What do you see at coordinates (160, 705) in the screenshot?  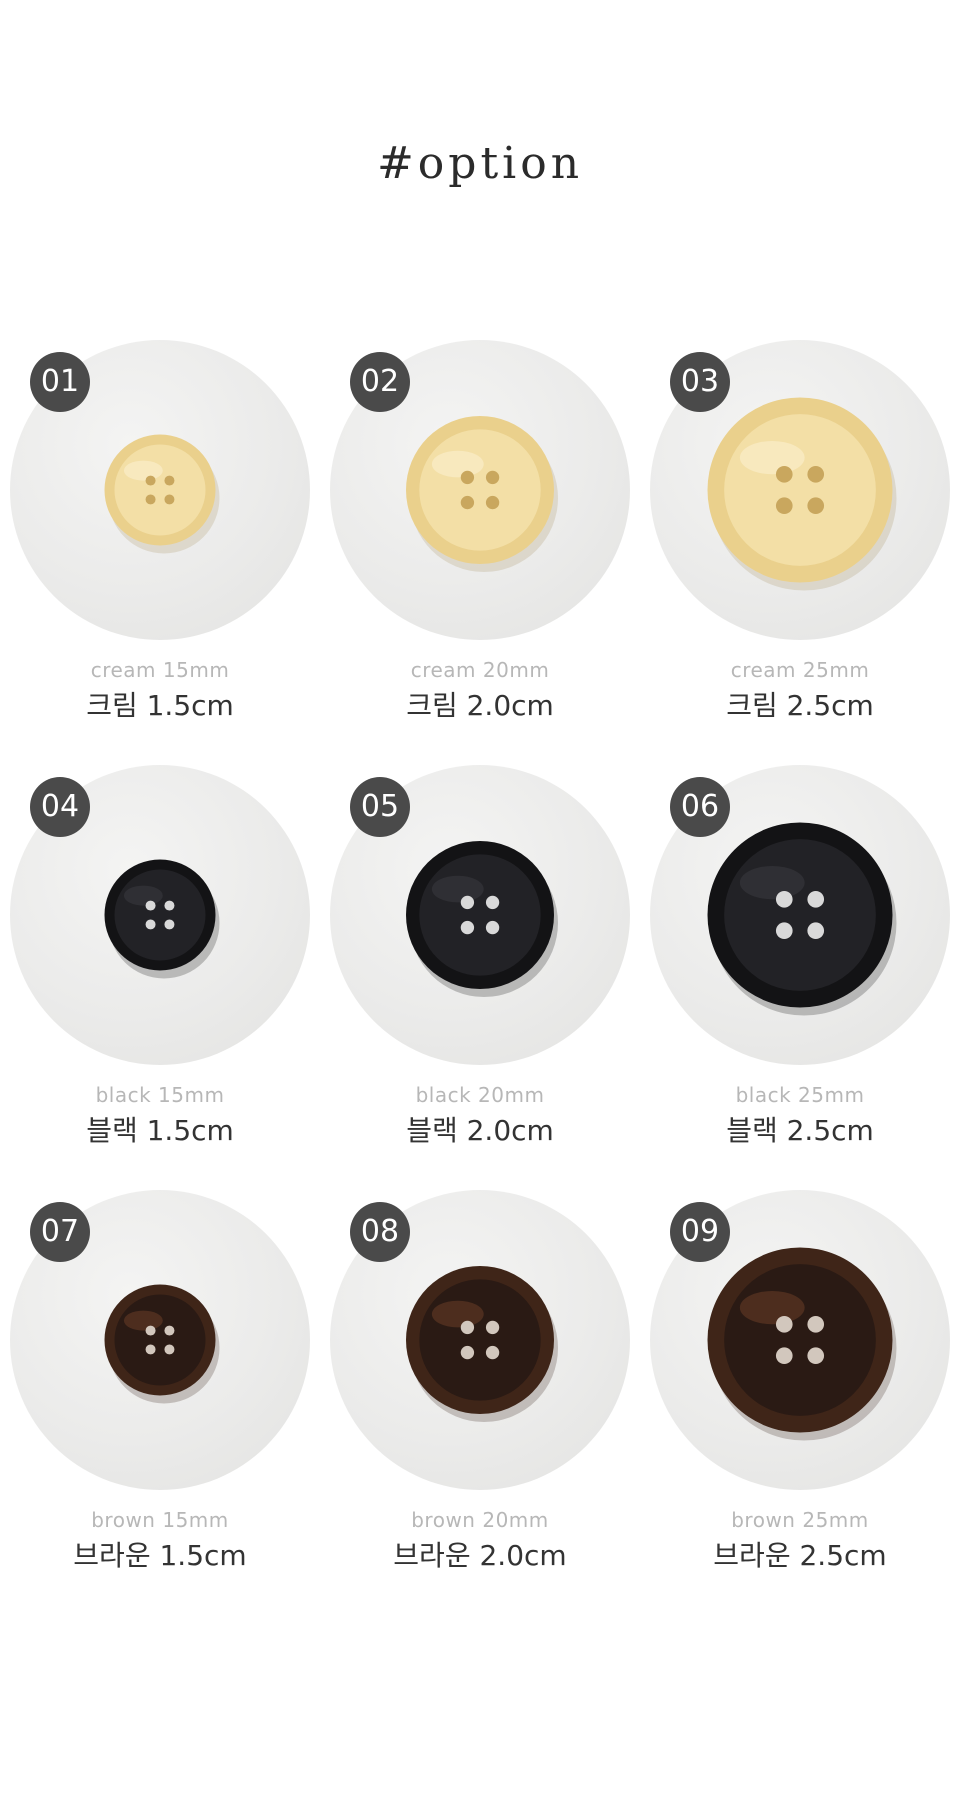 I see `option-korean-label: 크림 1.5cm` at bounding box center [160, 705].